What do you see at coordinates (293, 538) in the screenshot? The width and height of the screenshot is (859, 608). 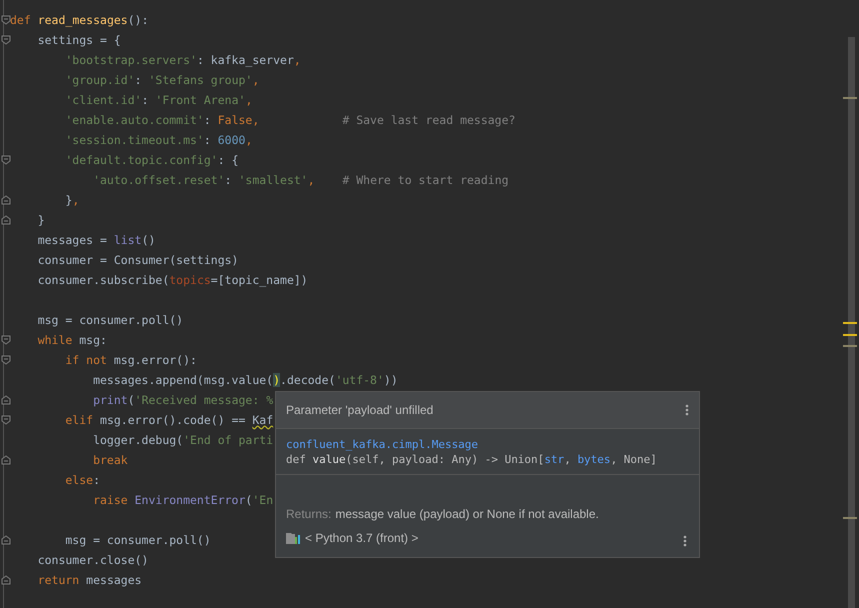 I see `library-icon` at bounding box center [293, 538].